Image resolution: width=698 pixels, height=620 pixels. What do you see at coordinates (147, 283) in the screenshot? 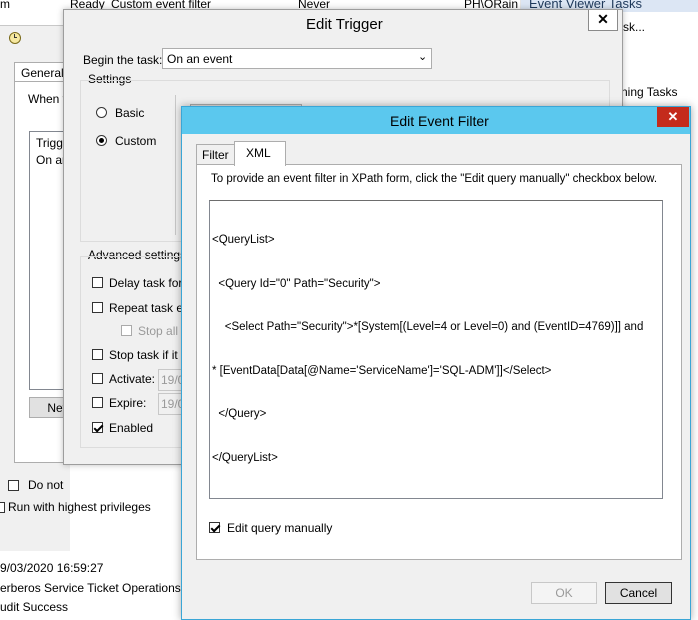
I see `delay-label: Delay task for:` at bounding box center [147, 283].